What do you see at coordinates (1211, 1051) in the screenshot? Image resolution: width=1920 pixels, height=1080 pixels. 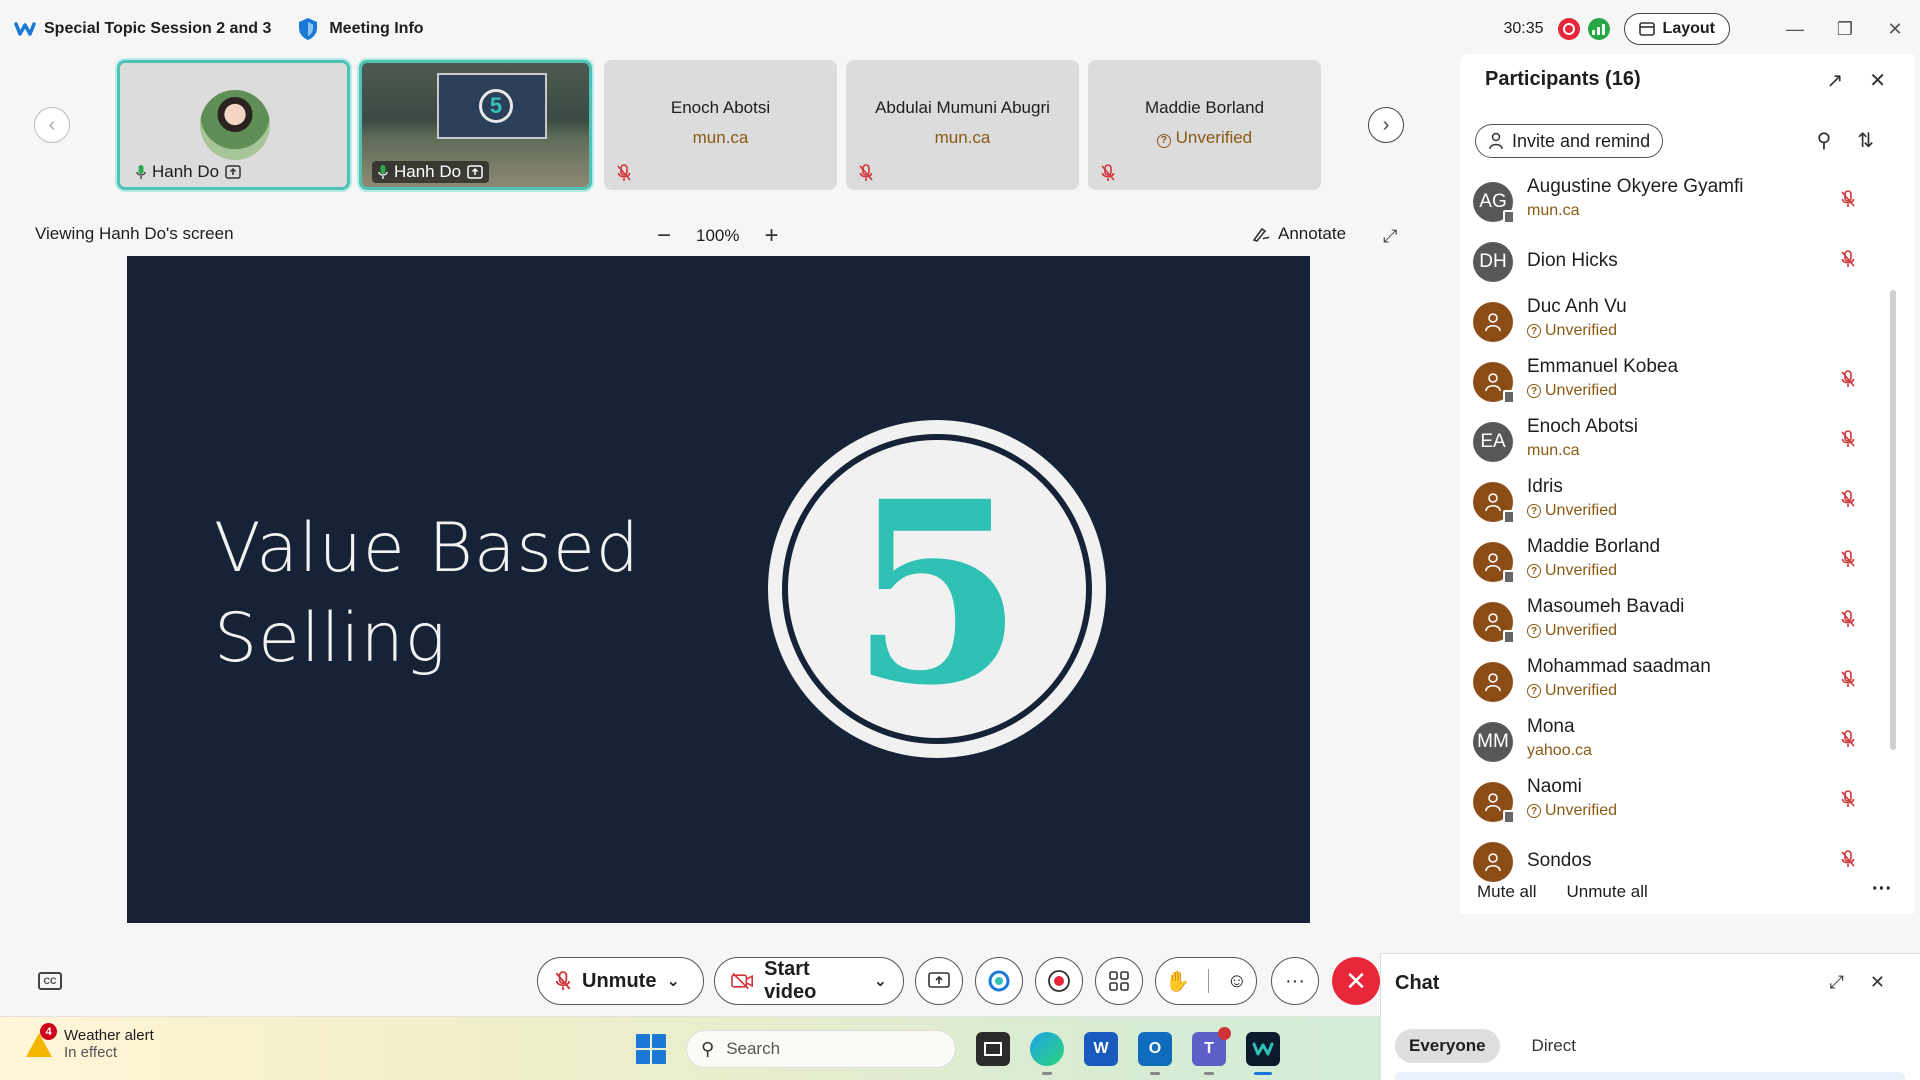 I see `teams-icon: T` at bounding box center [1211, 1051].